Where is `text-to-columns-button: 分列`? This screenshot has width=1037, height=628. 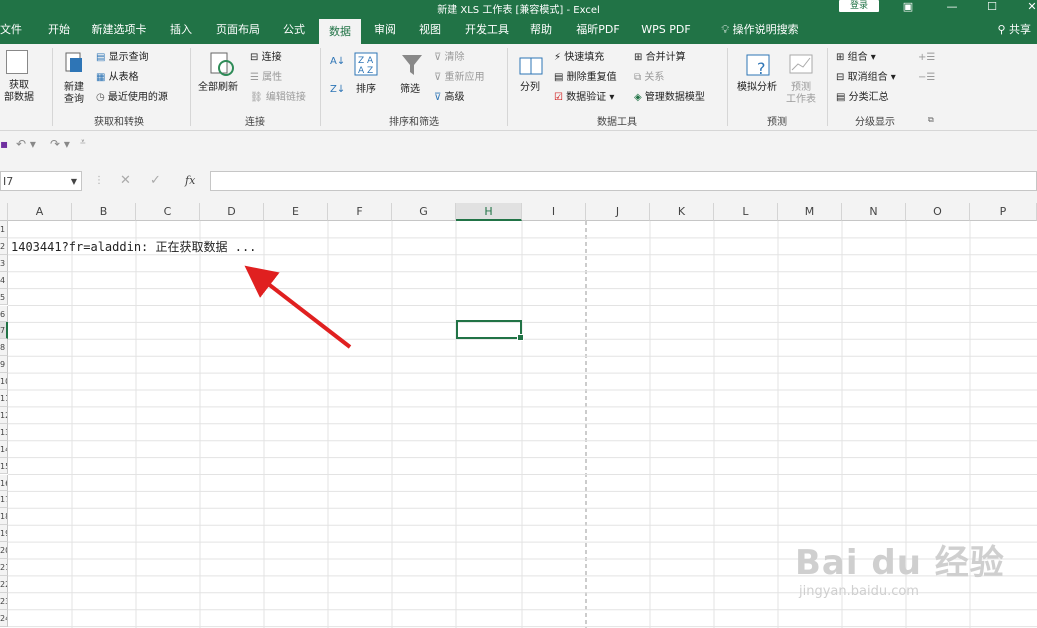 text-to-columns-button: 分列 is located at coordinates (530, 88).